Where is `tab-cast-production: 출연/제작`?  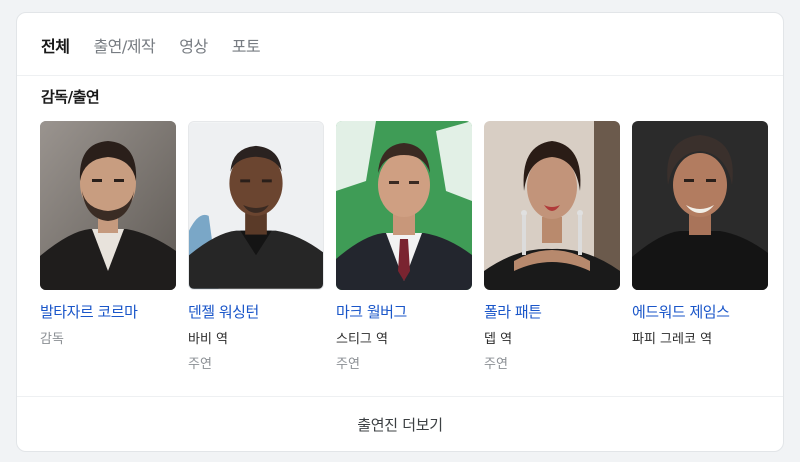
tab-cast-production: 출연/제작 is located at coordinates (124, 45).